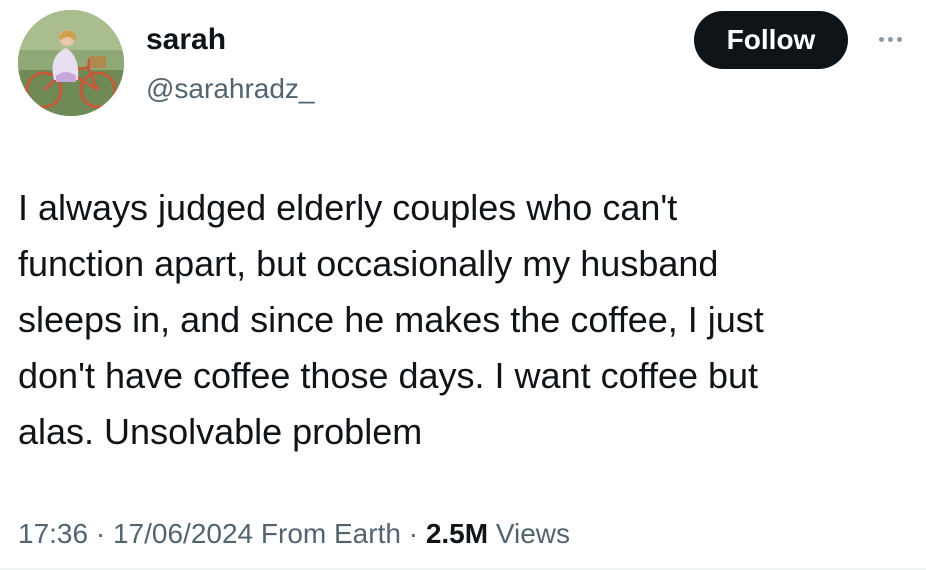  What do you see at coordinates (53, 533) in the screenshot?
I see `tweet-time: 17:36` at bounding box center [53, 533].